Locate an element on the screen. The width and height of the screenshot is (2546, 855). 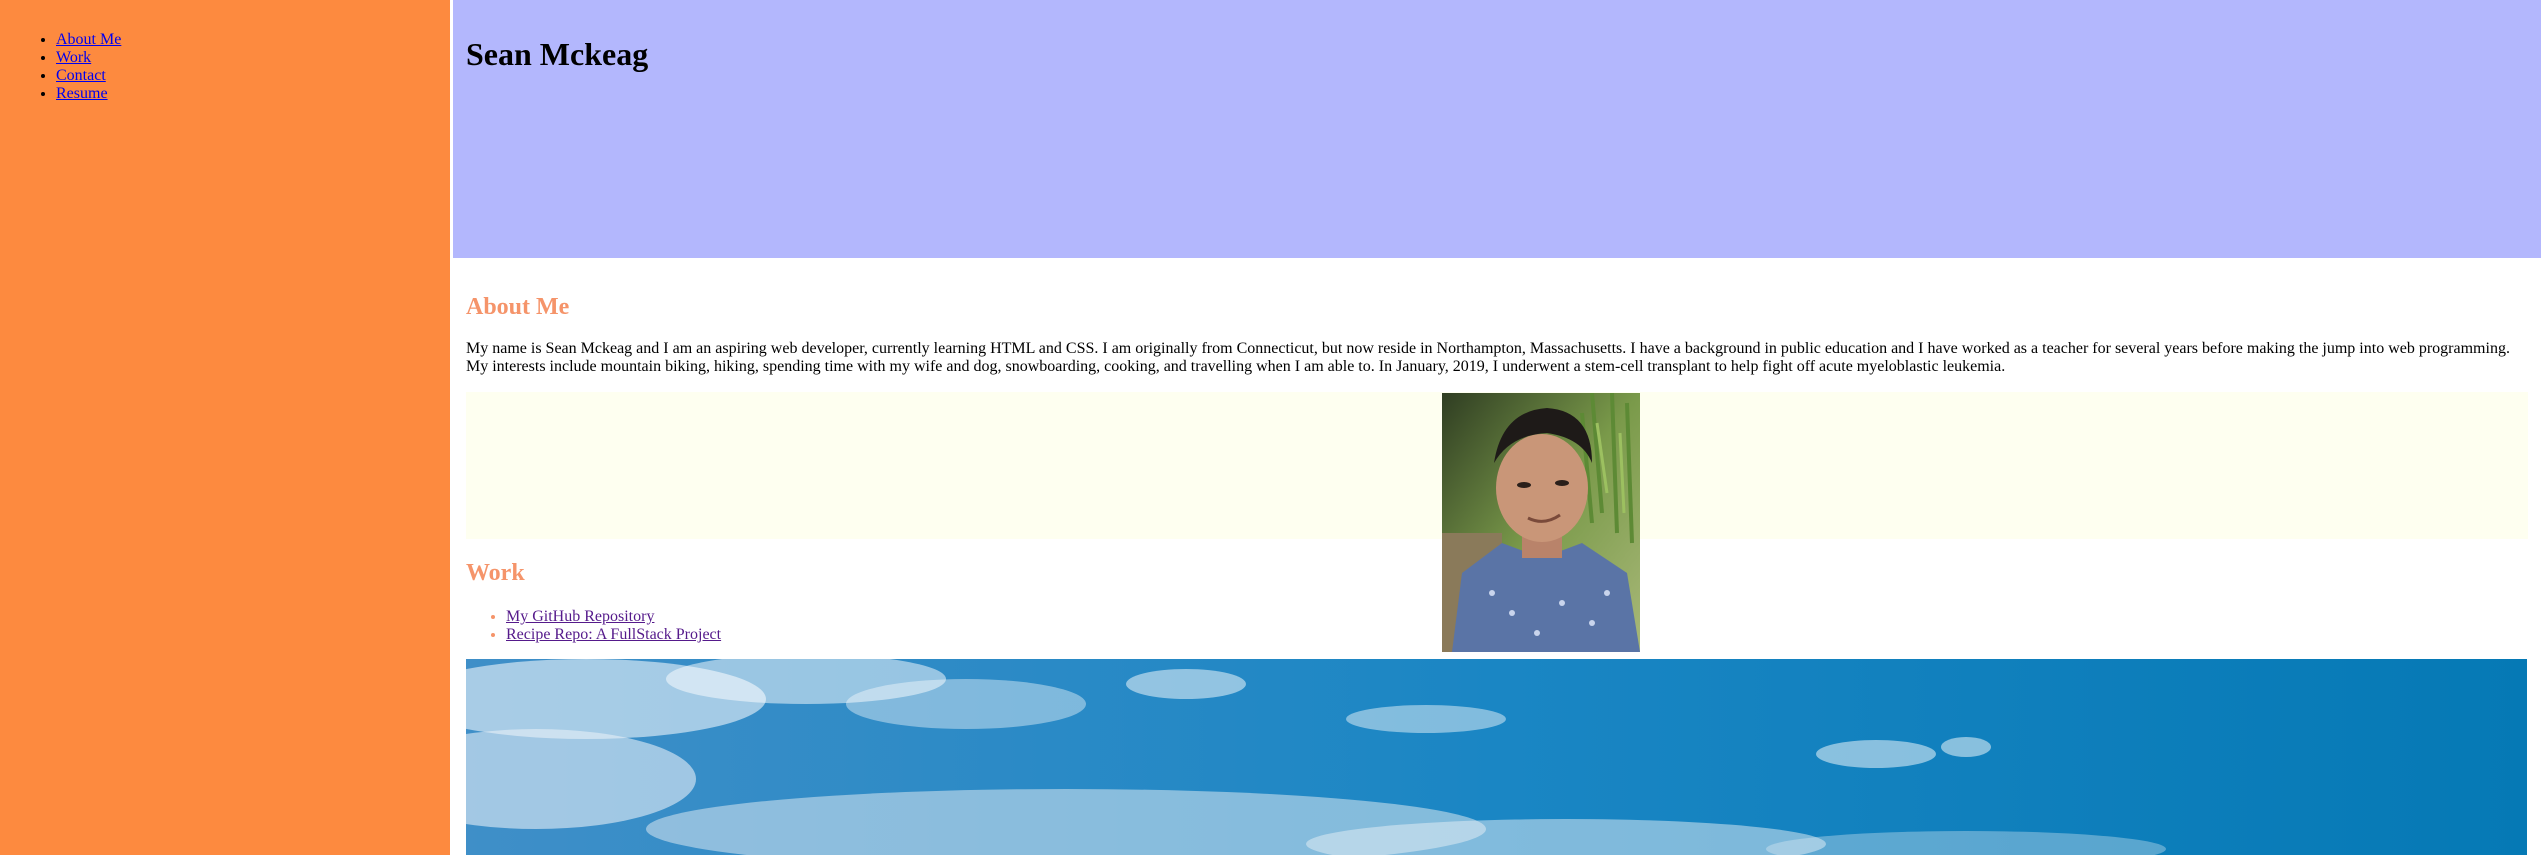
work-heading: Work is located at coordinates (495, 573).